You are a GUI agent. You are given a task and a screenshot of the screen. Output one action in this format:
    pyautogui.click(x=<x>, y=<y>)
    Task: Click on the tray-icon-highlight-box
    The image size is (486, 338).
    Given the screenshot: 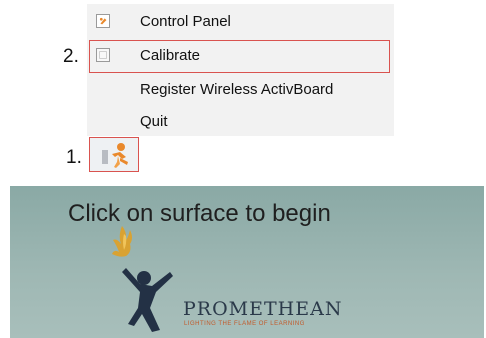 What is the action you would take?
    pyautogui.click(x=114, y=154)
    